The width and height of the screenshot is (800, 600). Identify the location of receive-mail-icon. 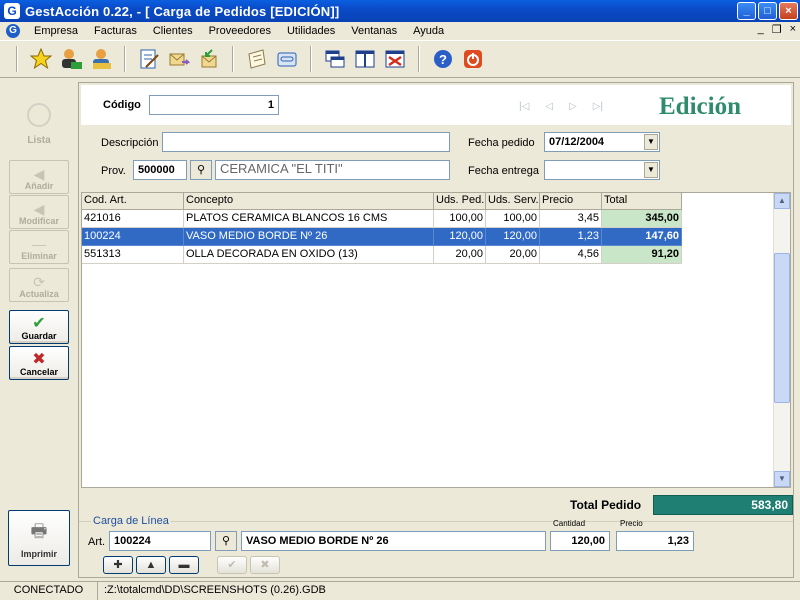
(209, 59).